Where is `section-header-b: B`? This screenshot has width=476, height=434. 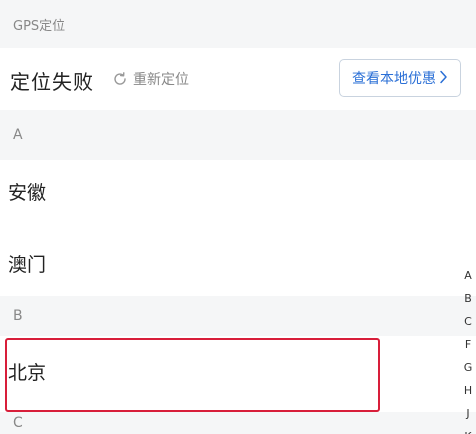 section-header-b: B is located at coordinates (238, 316).